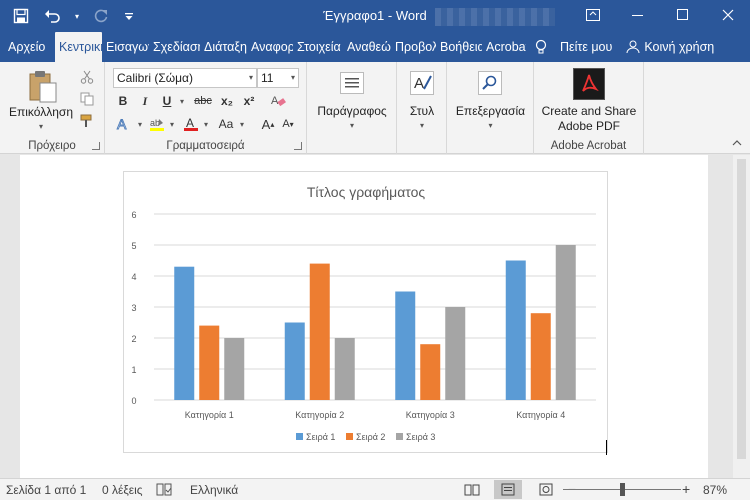 This screenshot has height=500, width=750. What do you see at coordinates (123, 101) in the screenshot?
I see `bold-button: B` at bounding box center [123, 101].